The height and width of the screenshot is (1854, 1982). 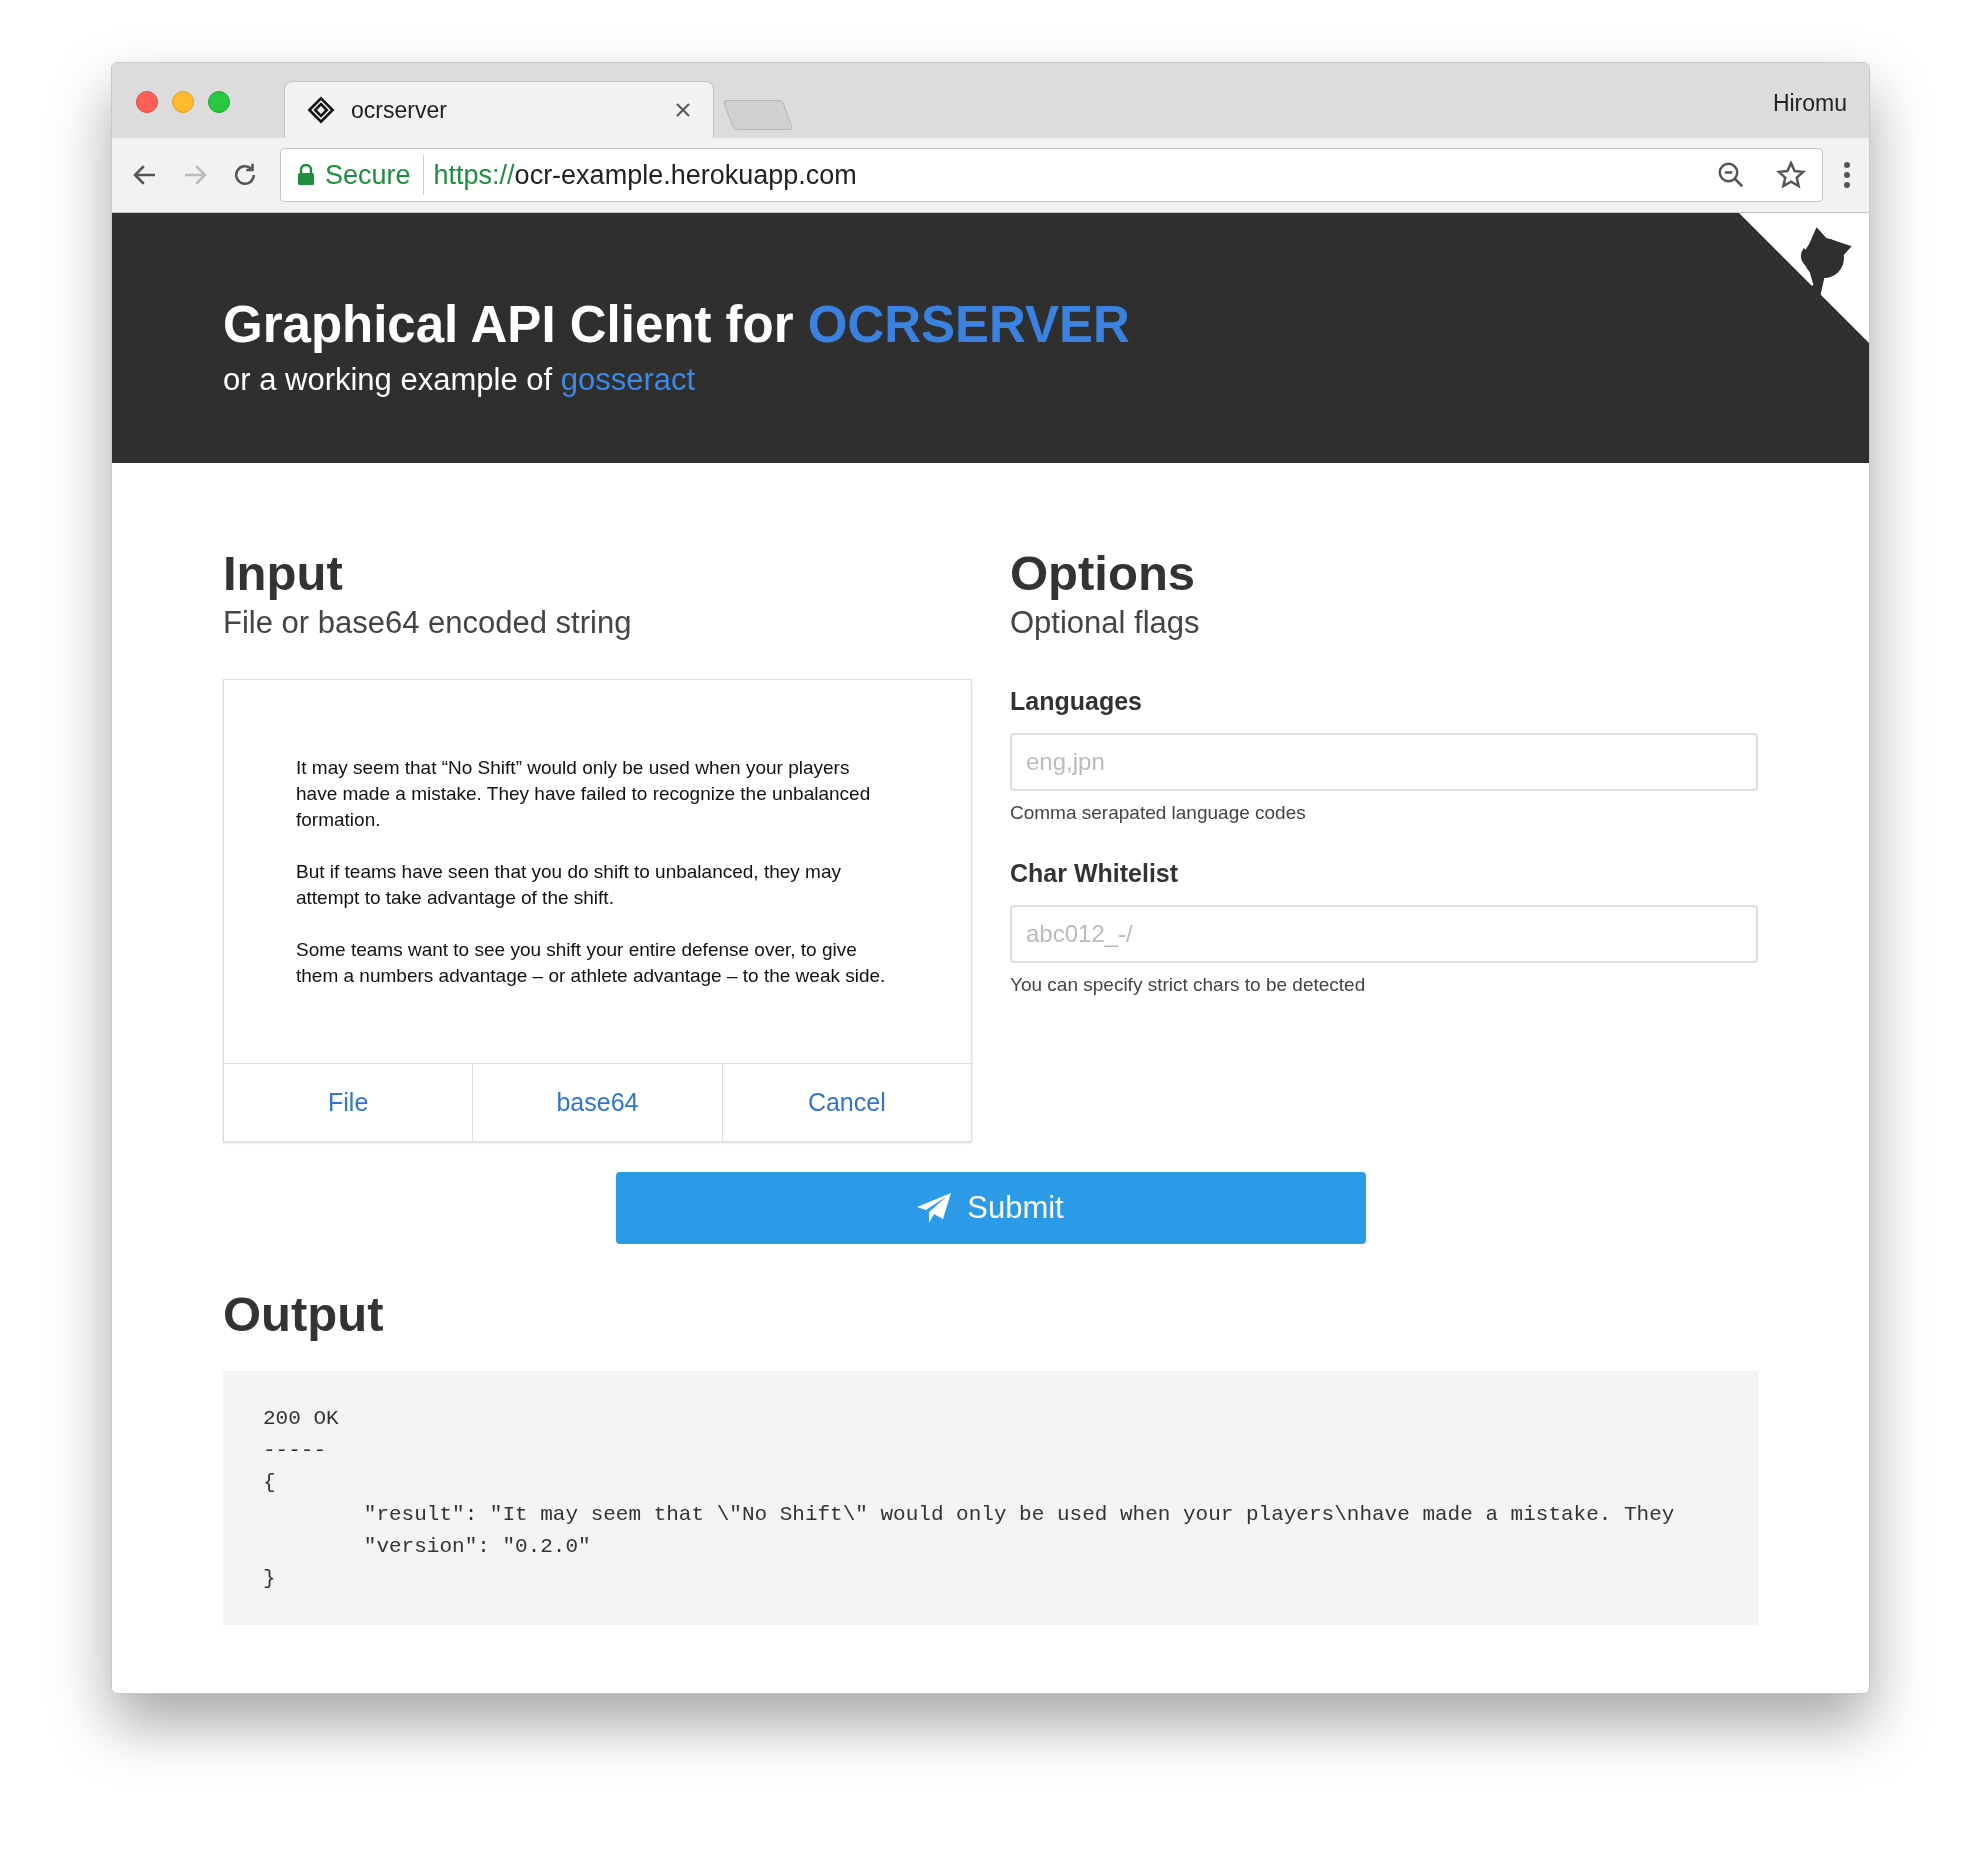 What do you see at coordinates (477, 1547) in the screenshot?
I see `output-line: "version": "0.2.0"` at bounding box center [477, 1547].